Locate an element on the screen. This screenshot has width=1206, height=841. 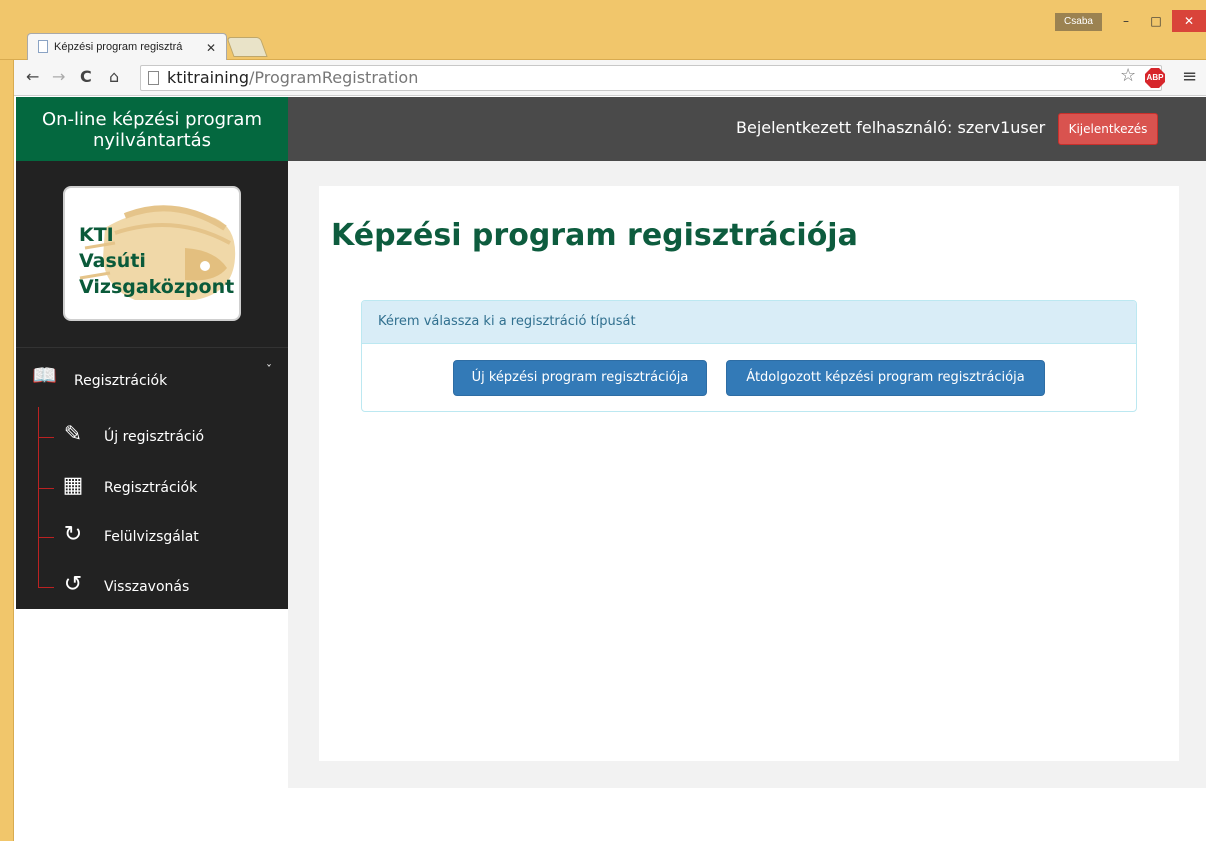
close-icon: ✕ is located at coordinates (1189, 21).